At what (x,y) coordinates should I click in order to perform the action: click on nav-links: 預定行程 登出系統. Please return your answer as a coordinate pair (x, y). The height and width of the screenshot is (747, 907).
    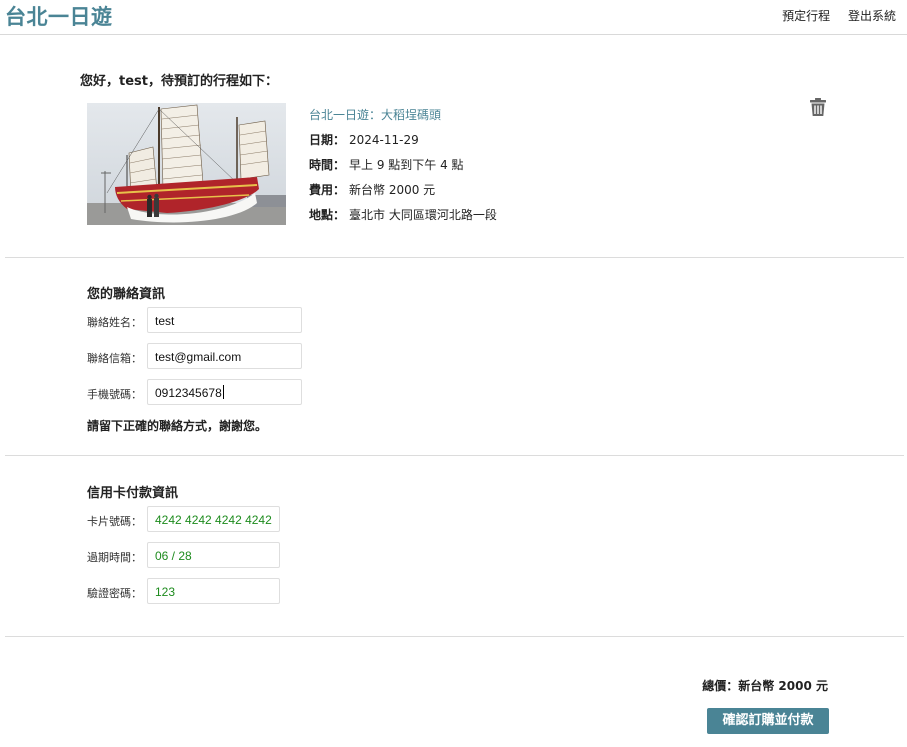
    Looking at the image, I should click on (832, 15).